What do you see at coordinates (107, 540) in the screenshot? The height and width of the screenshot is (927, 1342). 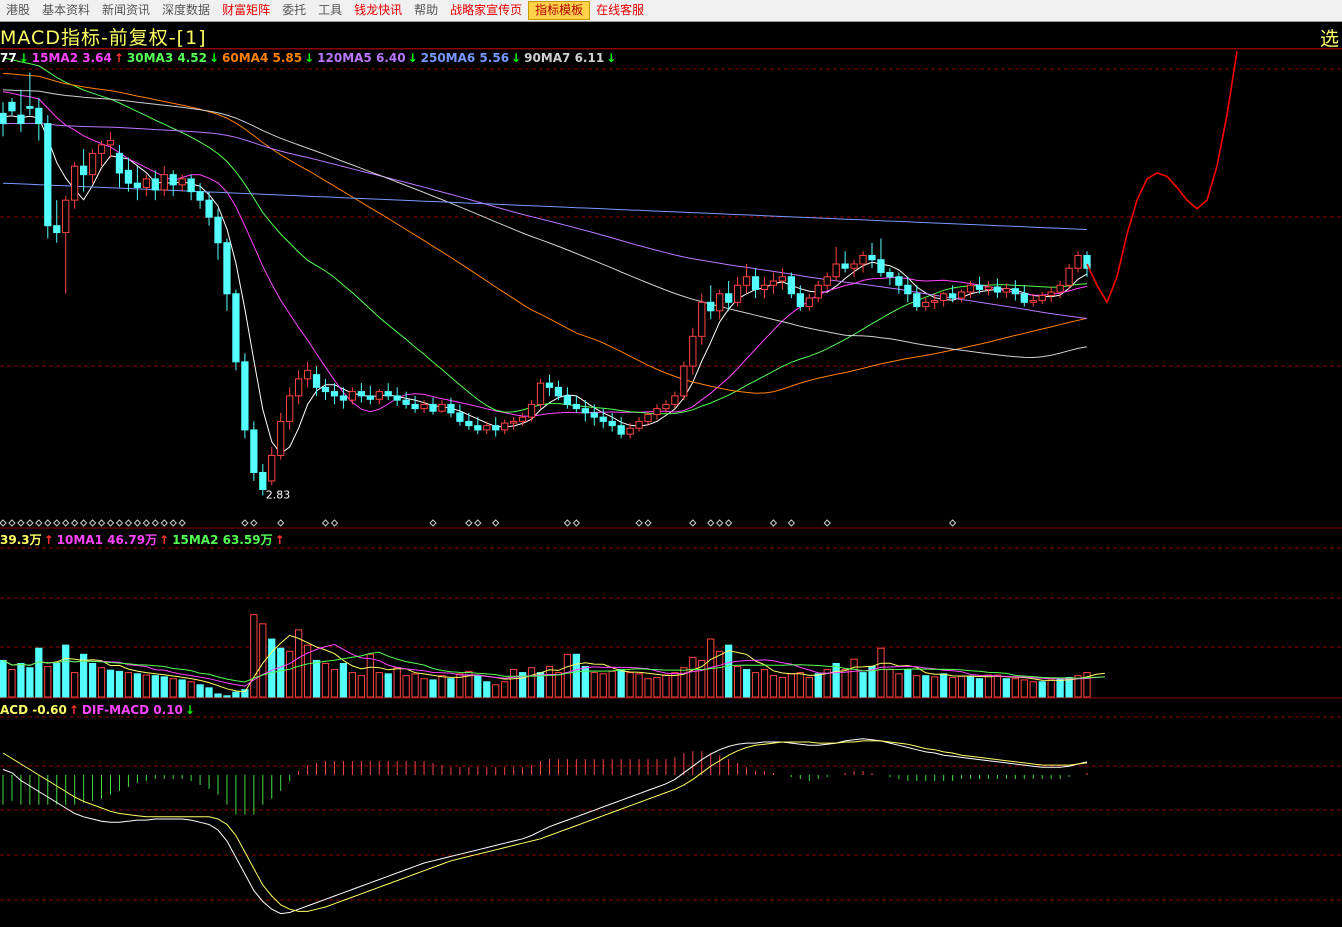 I see `vol_legend-text: 10MA1 46.79万` at bounding box center [107, 540].